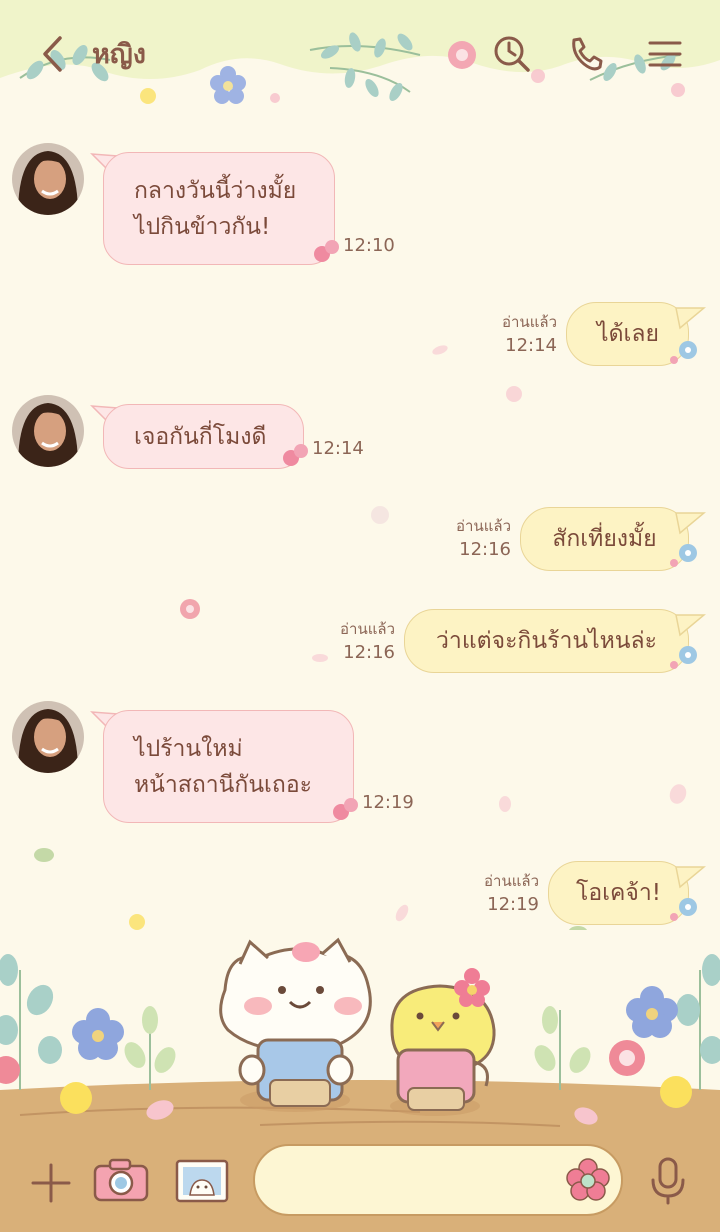 This screenshot has height=1232, width=720. I want to click on back-button, so click(52, 54).